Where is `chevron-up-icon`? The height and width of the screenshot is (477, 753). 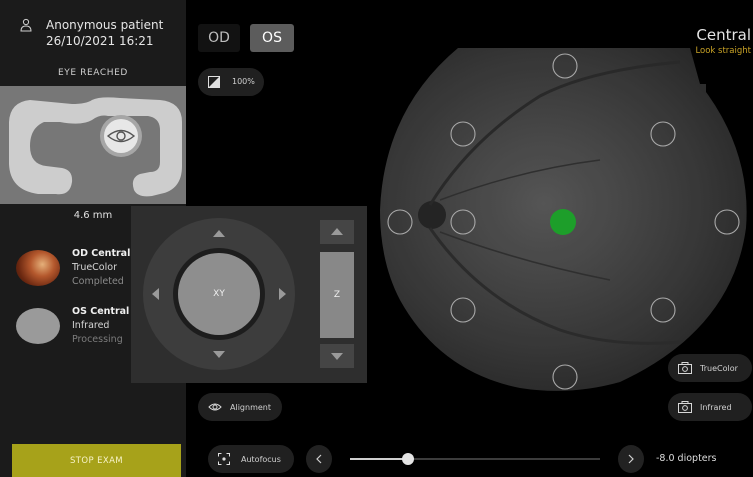 chevron-up-icon is located at coordinates (337, 231).